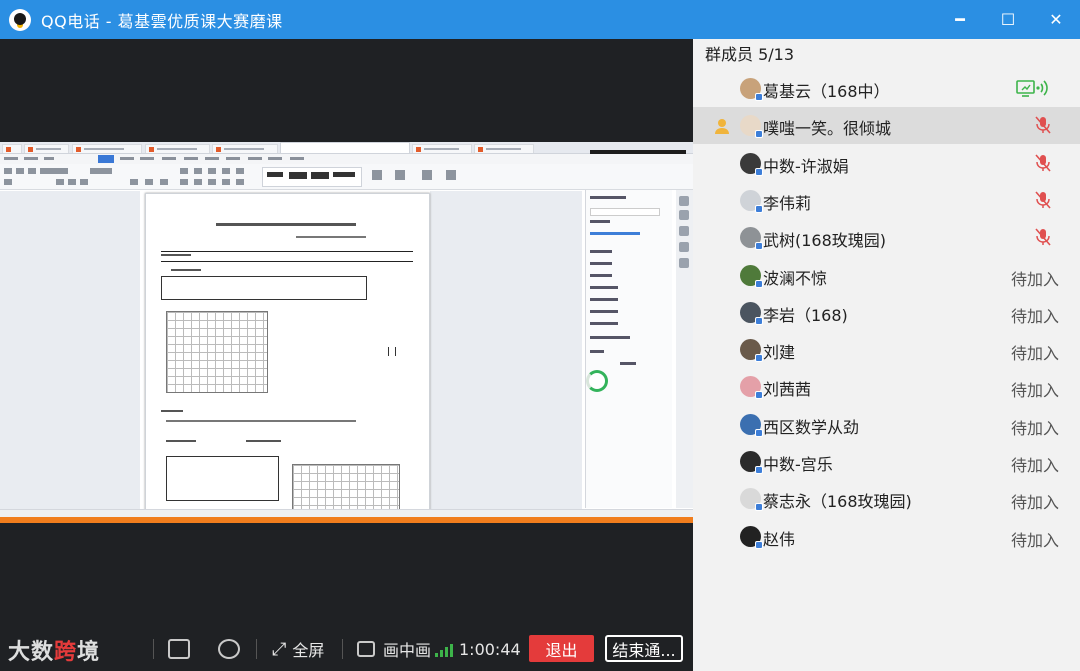 This screenshot has width=1080, height=671. Describe the element at coordinates (346, 159) in the screenshot. I see `editor-menu-bar` at that location.